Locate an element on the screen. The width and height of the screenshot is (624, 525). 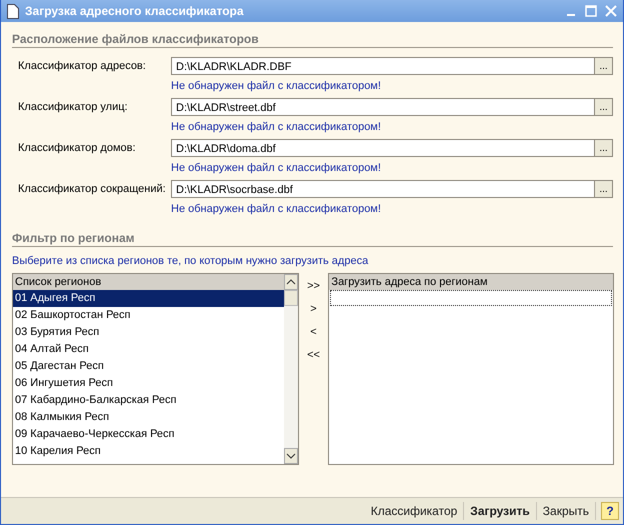
section-title: Расположение файлов классификаторов is located at coordinates (135, 39).